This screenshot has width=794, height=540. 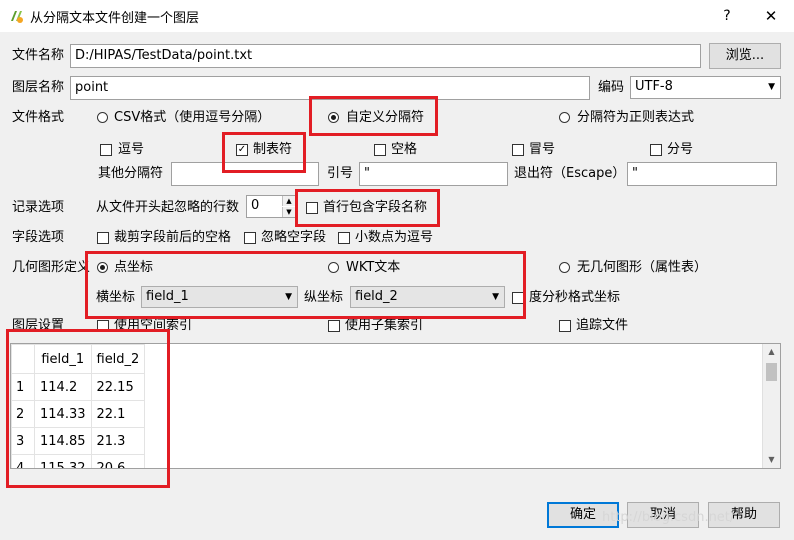 I want to click on qgis-add-delimited-text-icon, so click(x=16, y=16).